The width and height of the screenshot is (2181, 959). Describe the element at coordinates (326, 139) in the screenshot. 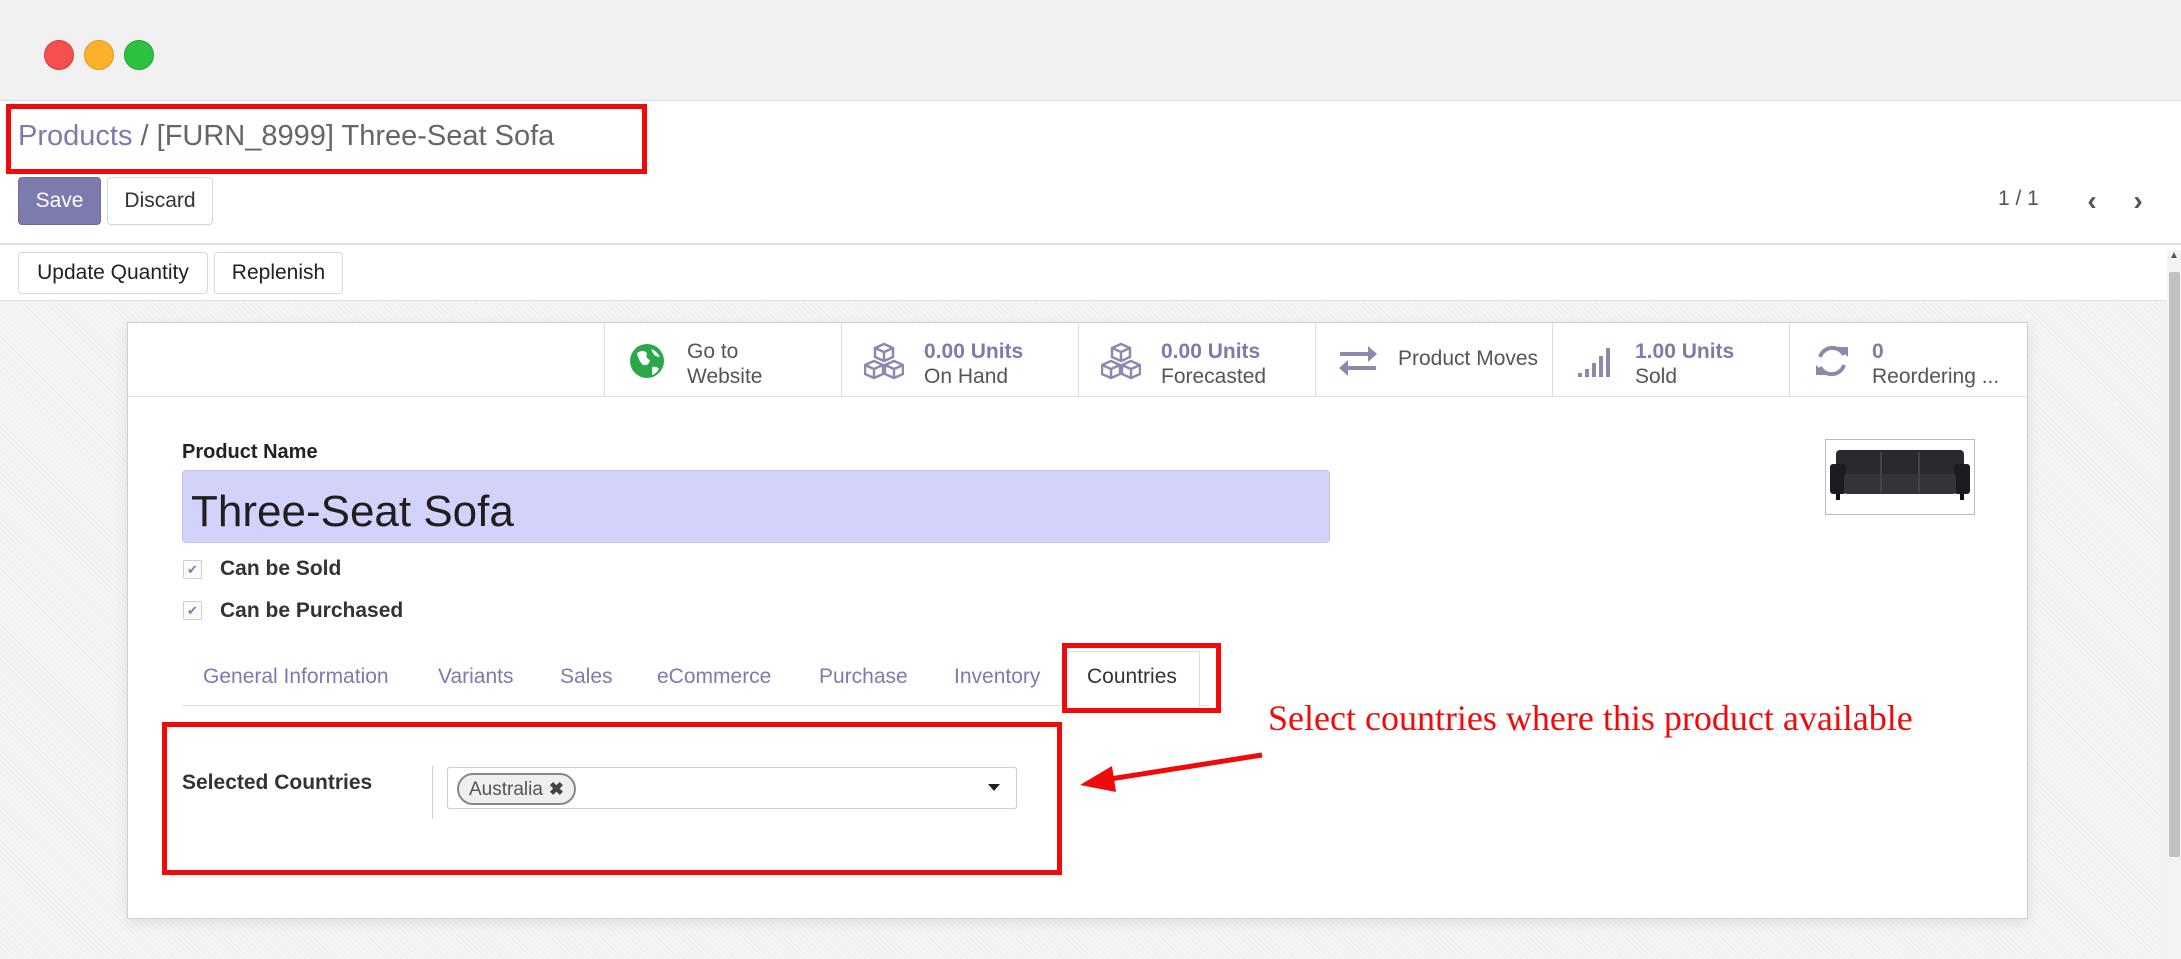

I see `annotation-highlight-breadcrumb` at that location.